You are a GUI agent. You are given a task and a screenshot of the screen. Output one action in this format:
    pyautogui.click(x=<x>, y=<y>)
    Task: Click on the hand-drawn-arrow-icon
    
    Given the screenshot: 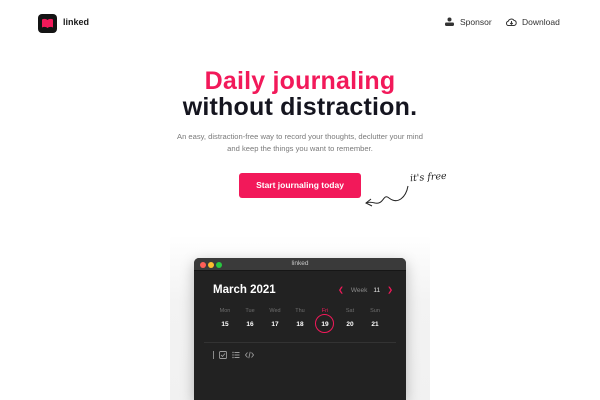 What is the action you would take?
    pyautogui.click(x=387, y=196)
    